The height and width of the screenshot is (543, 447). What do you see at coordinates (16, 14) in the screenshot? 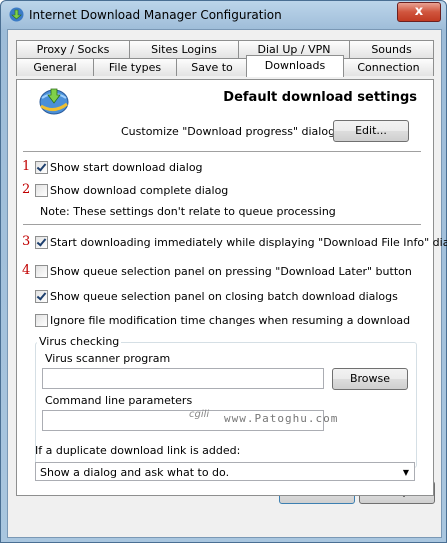
I see `idm-app-icon` at bounding box center [16, 14].